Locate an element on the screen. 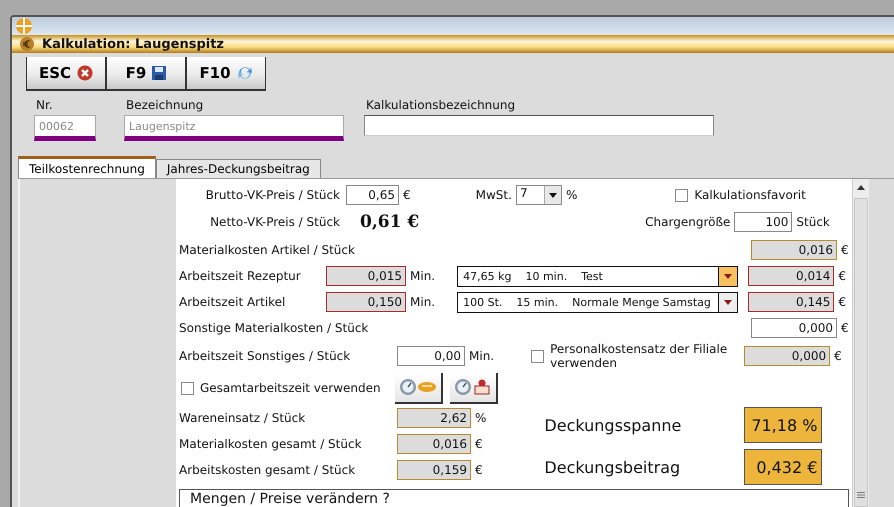 This screenshot has width=894, height=507. close-button: ESC is located at coordinates (66, 74).